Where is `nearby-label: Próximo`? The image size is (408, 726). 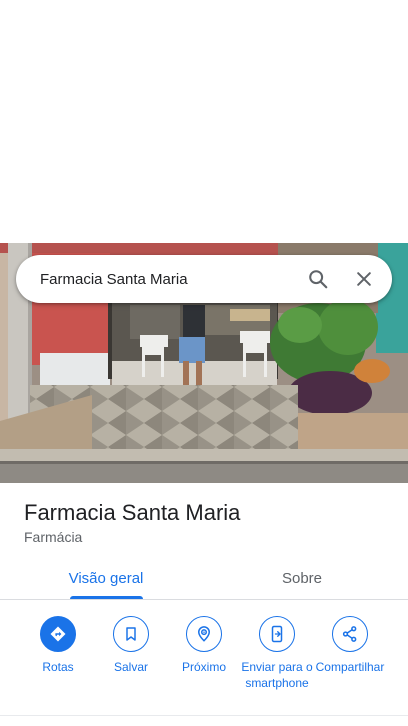
nearby-label: Próximo is located at coordinates (203, 667).